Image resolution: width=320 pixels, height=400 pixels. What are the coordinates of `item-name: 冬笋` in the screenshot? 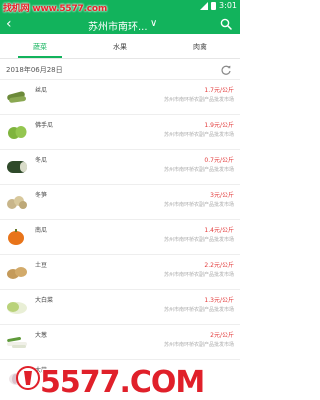 It's located at (41, 195).